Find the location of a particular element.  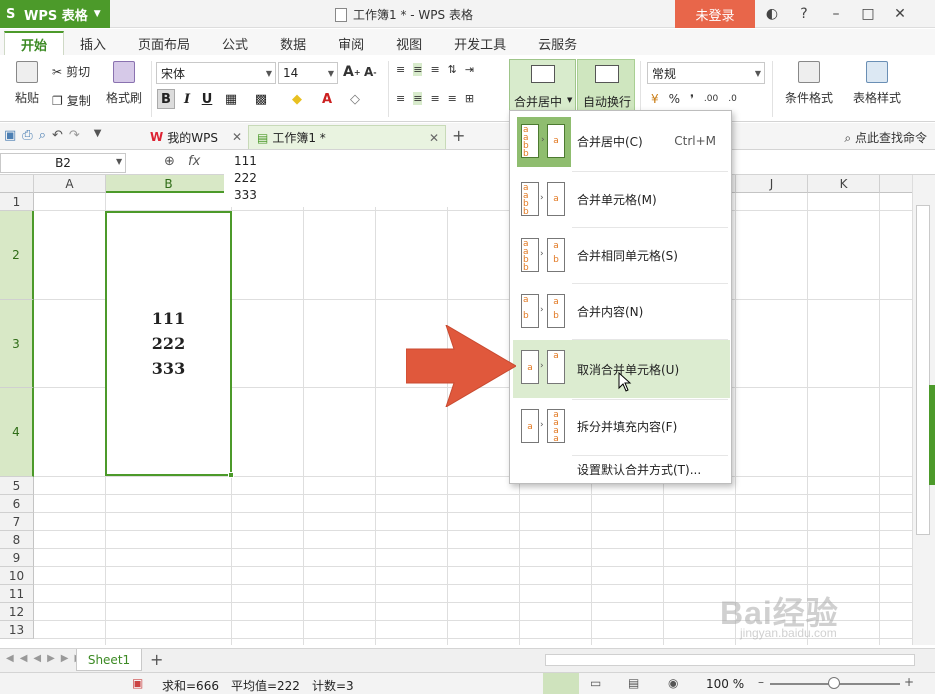

side-panel-toggle is located at coordinates (932, 435).